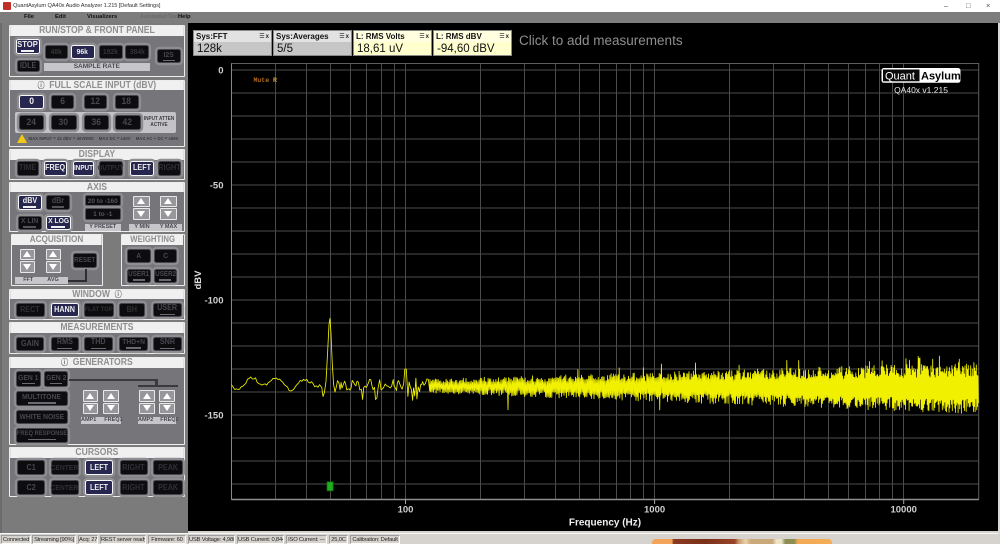  Describe the element at coordinates (220, 70) in the screenshot. I see `svg-text: 0` at that location.